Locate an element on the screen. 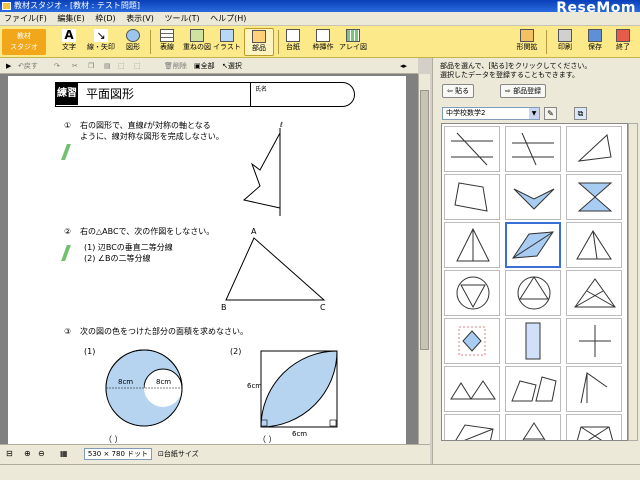 The width and height of the screenshot is (640, 480). app-icon is located at coordinates (6, 6).